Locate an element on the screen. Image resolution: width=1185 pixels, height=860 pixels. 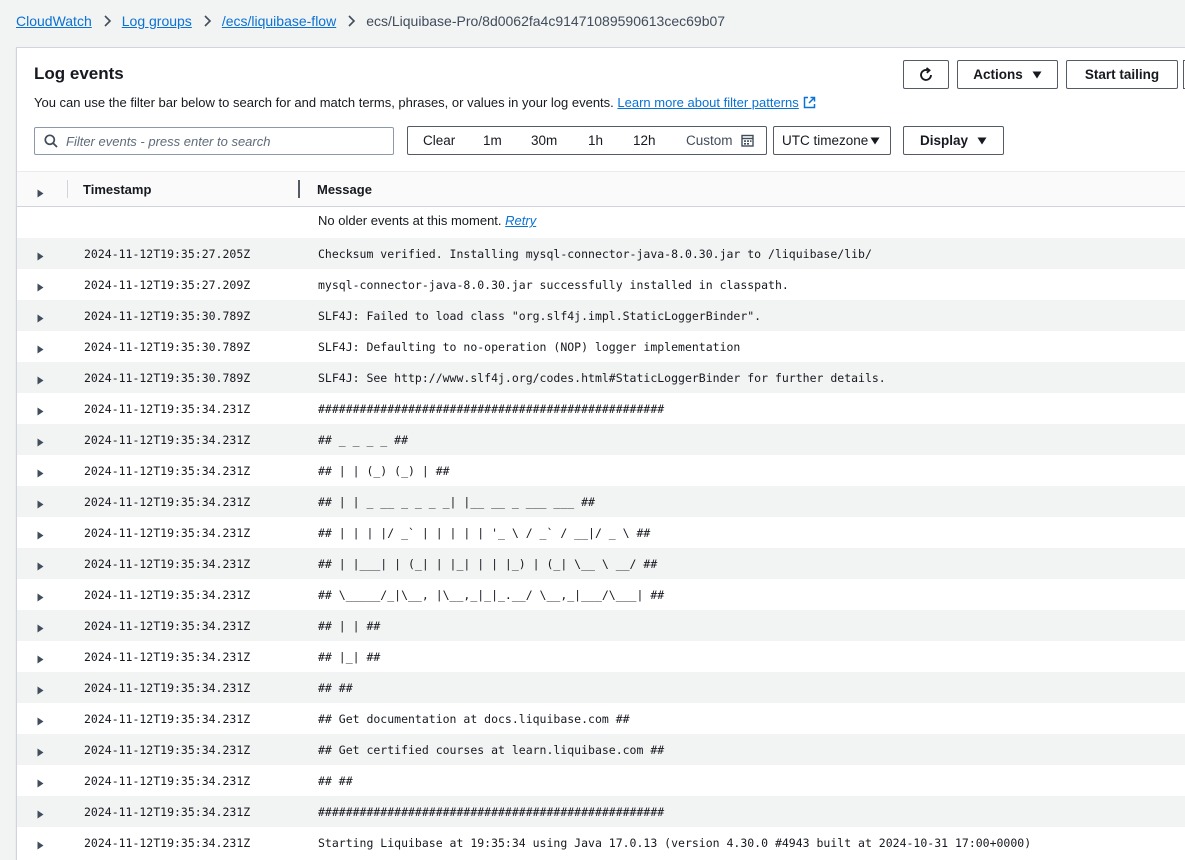
page-title: Log events is located at coordinates (79, 73).